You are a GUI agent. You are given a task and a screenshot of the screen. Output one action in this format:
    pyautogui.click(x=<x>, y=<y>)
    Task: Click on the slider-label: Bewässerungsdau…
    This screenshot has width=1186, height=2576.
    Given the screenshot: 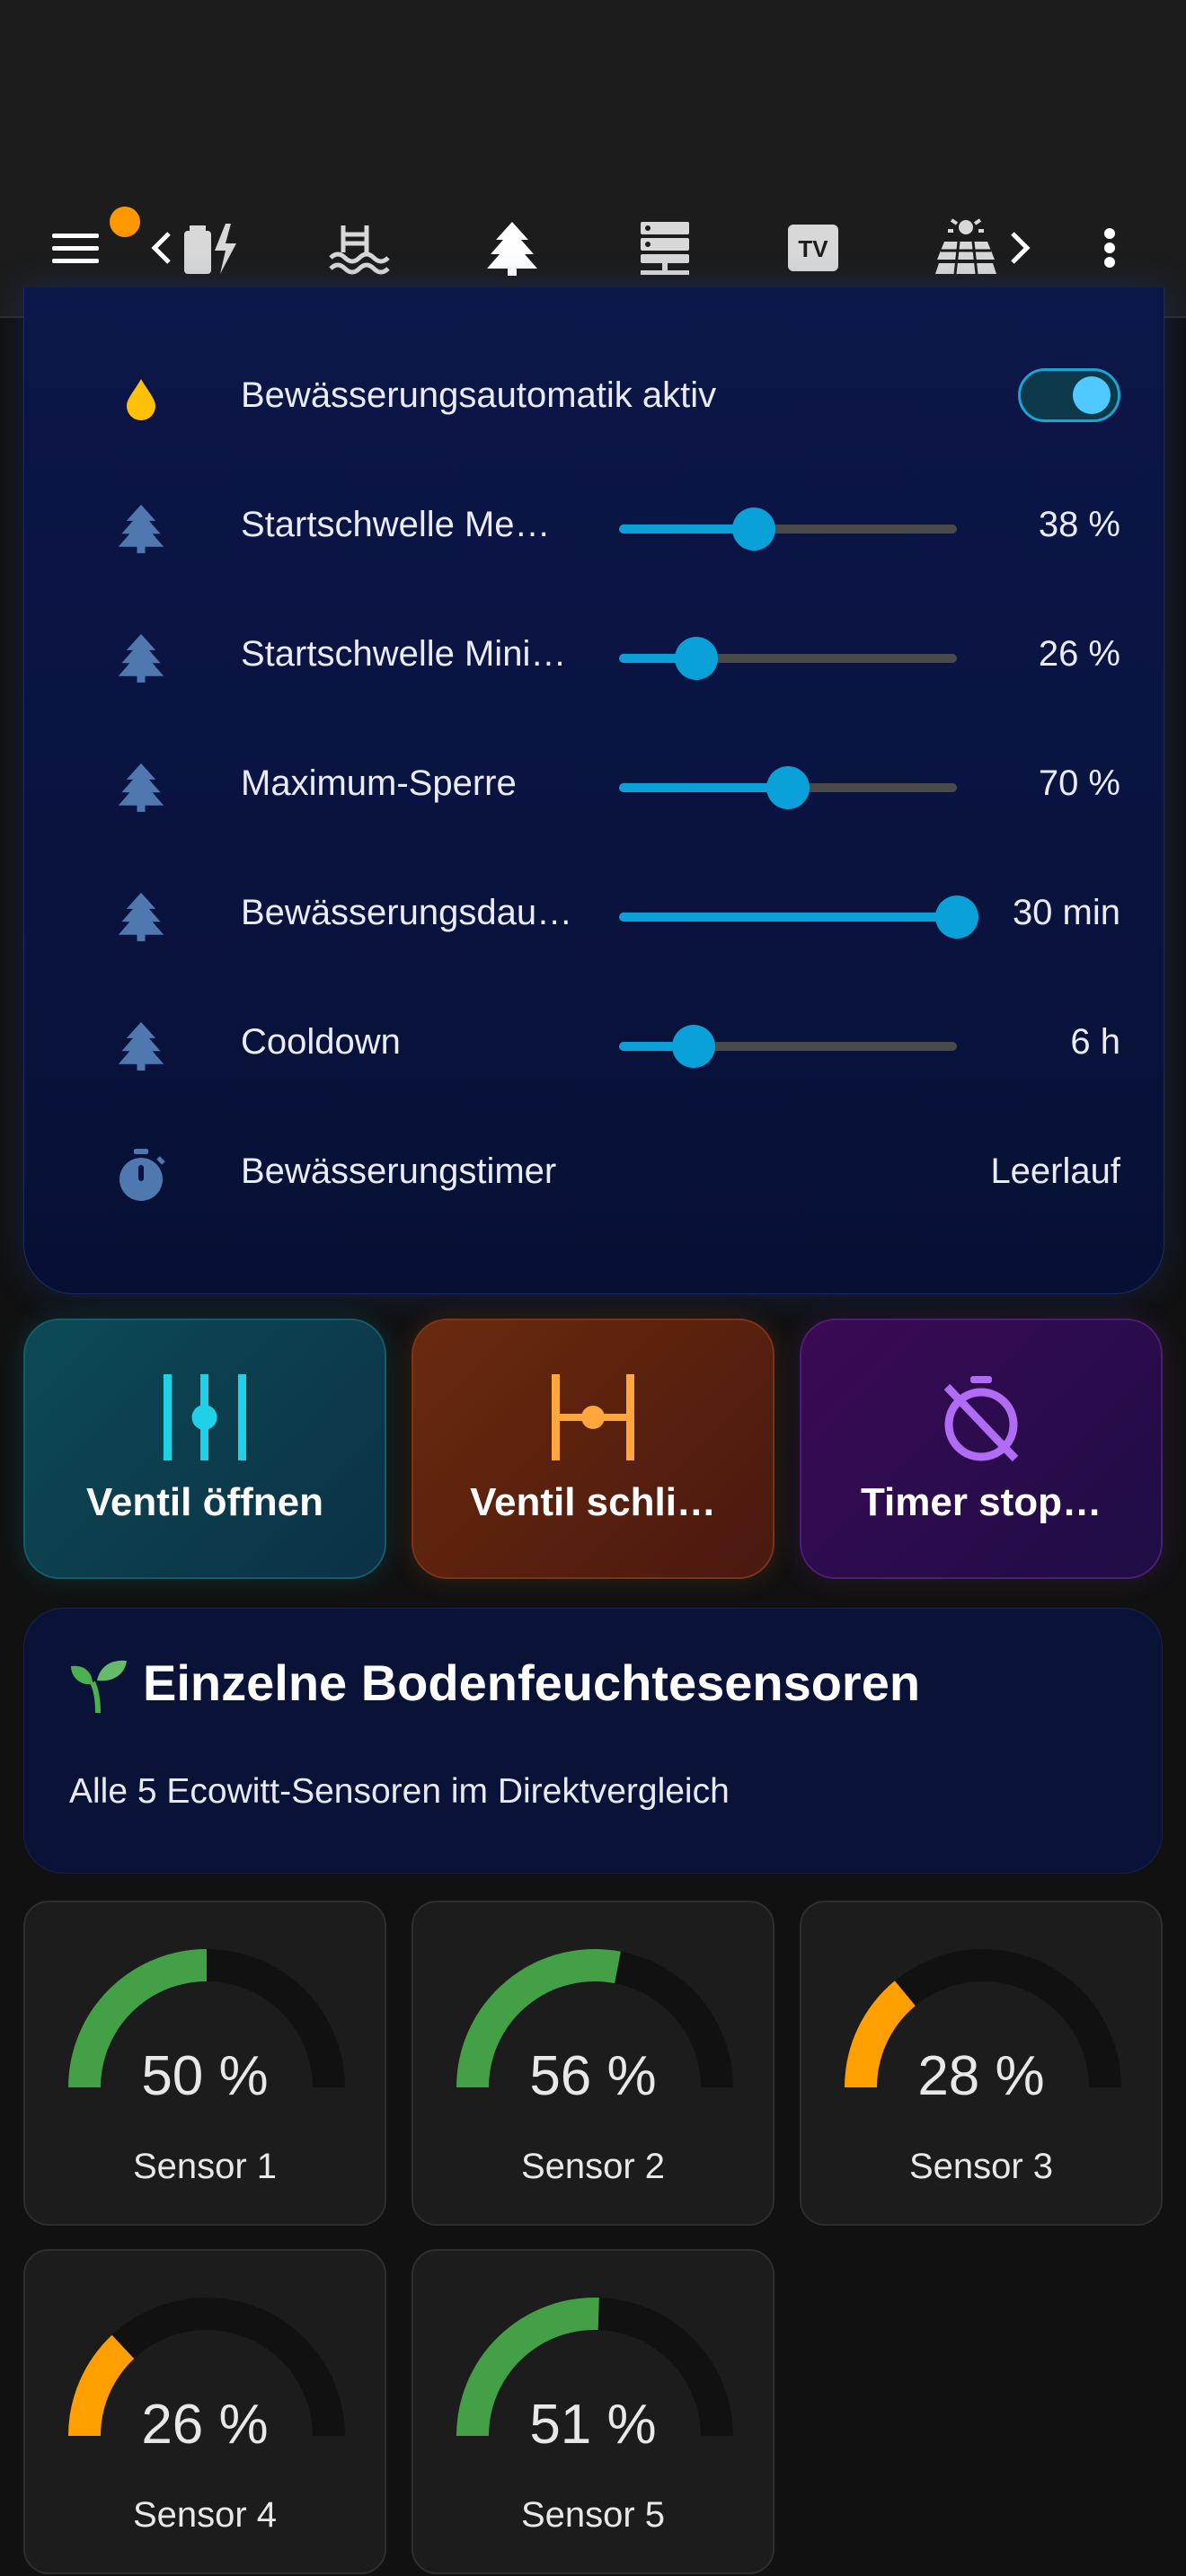 What is the action you would take?
    pyautogui.click(x=407, y=912)
    